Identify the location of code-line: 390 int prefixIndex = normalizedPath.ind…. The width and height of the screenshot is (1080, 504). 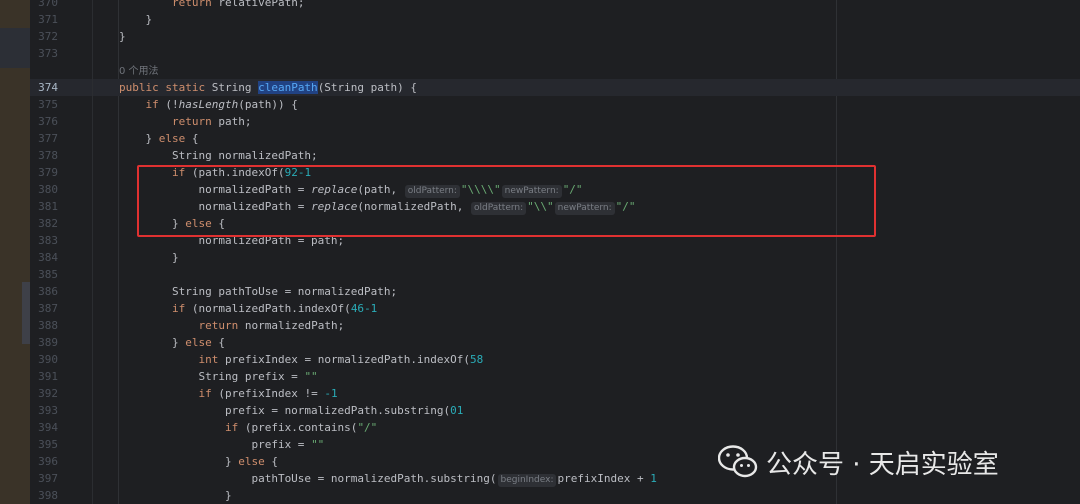
(555, 359).